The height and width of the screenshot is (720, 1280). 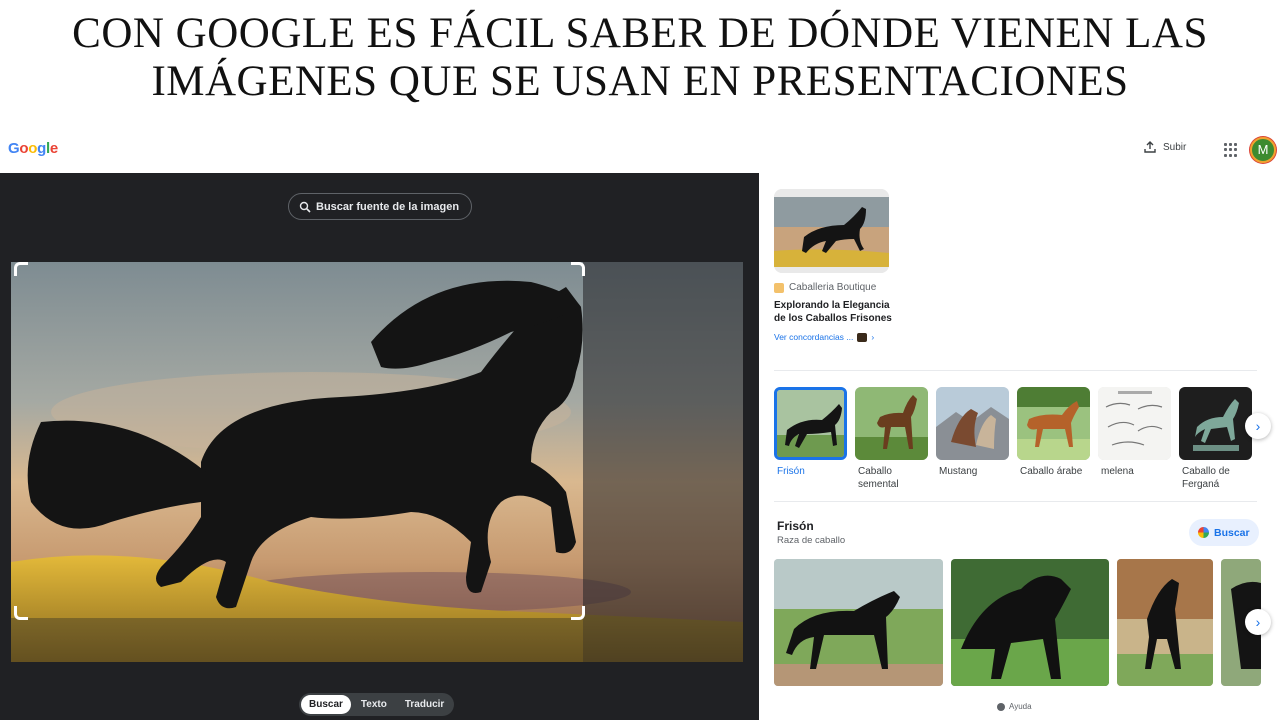 I want to click on source-site-name: Caballeria Boutique, so click(x=833, y=287).